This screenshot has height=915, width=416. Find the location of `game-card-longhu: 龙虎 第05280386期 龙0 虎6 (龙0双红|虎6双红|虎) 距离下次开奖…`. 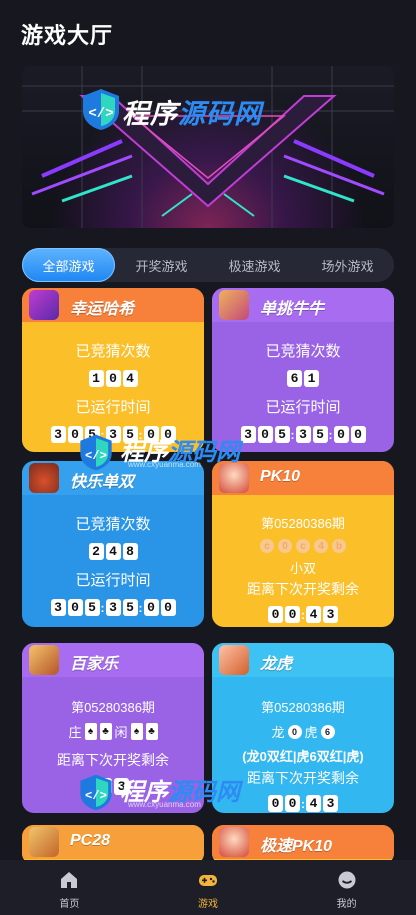

game-card-longhu: 龙虎 第05280386期 龙0 虎6 (龙0双红|虎6双红|虎) 距离下次开奖… is located at coordinates (303, 728).